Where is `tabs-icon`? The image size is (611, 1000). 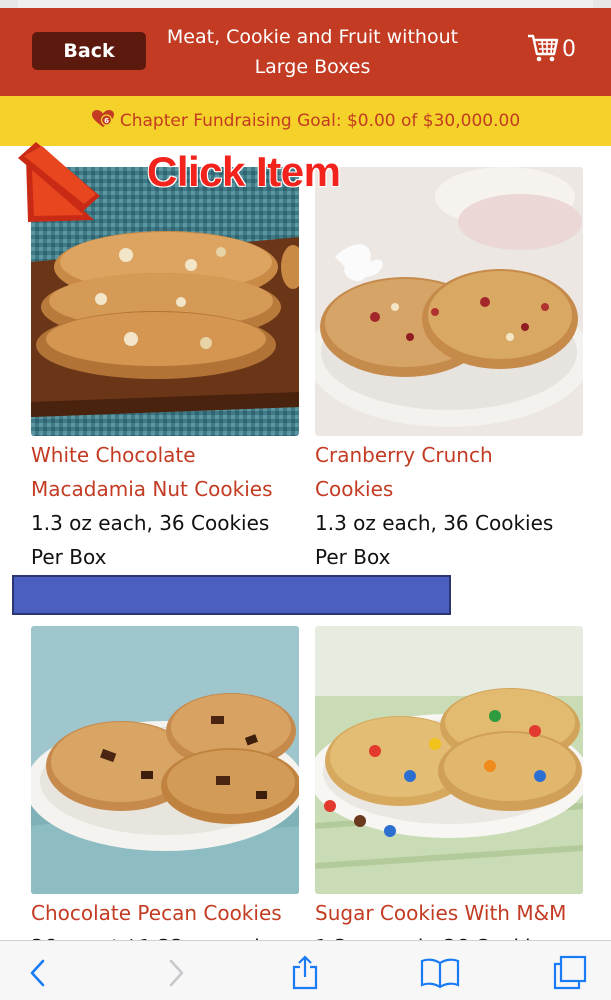
tabs-icon is located at coordinates (570, 973).